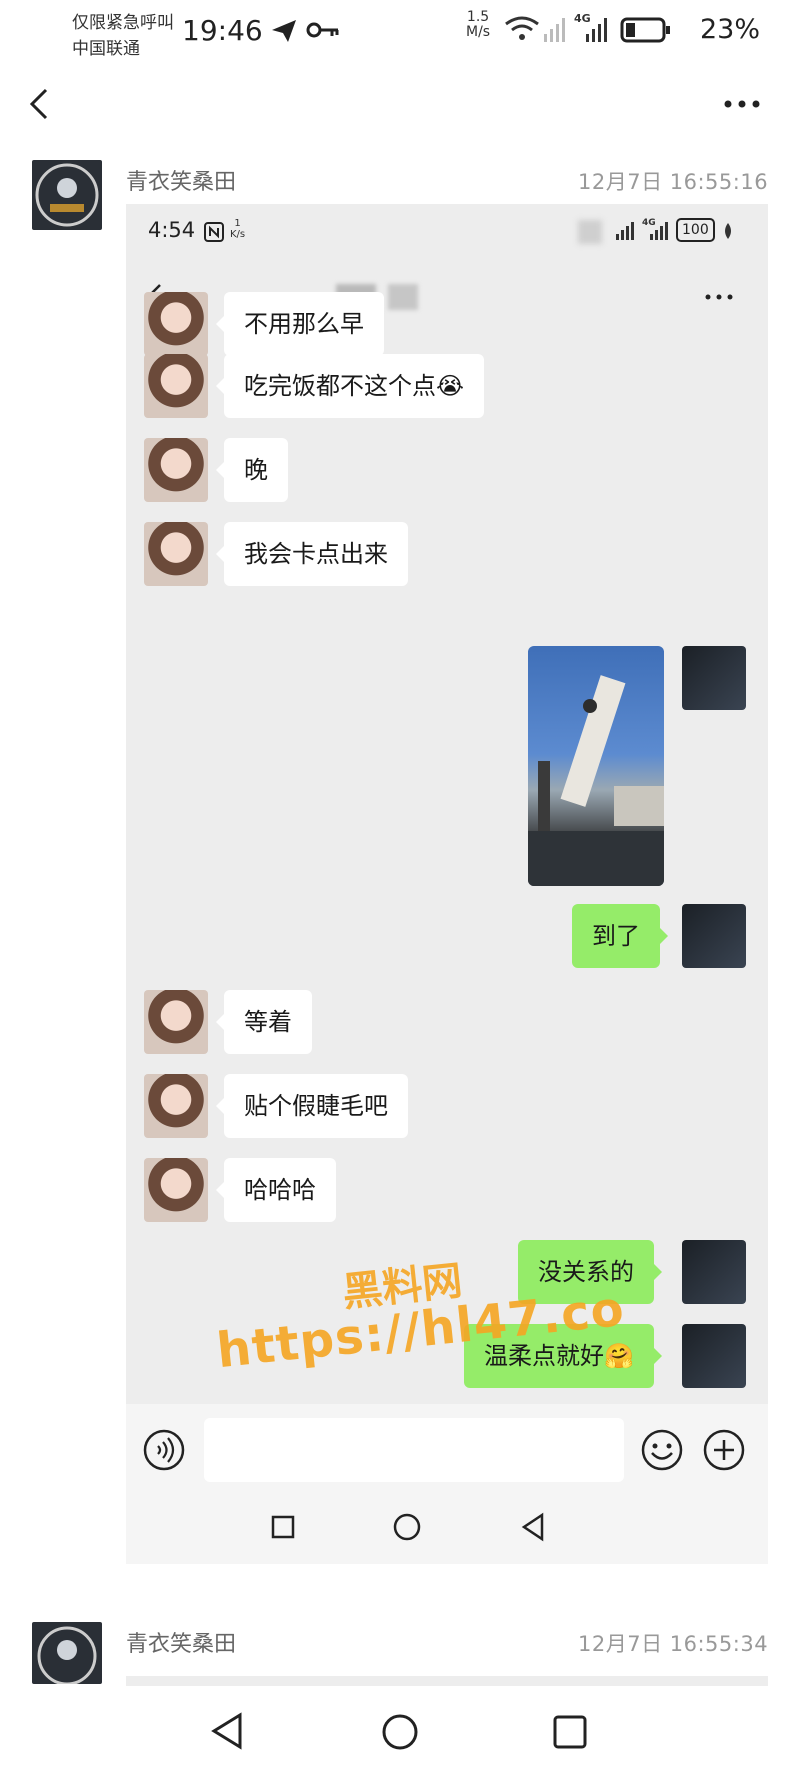  What do you see at coordinates (322, 30) in the screenshot?
I see `key-icon` at bounding box center [322, 30].